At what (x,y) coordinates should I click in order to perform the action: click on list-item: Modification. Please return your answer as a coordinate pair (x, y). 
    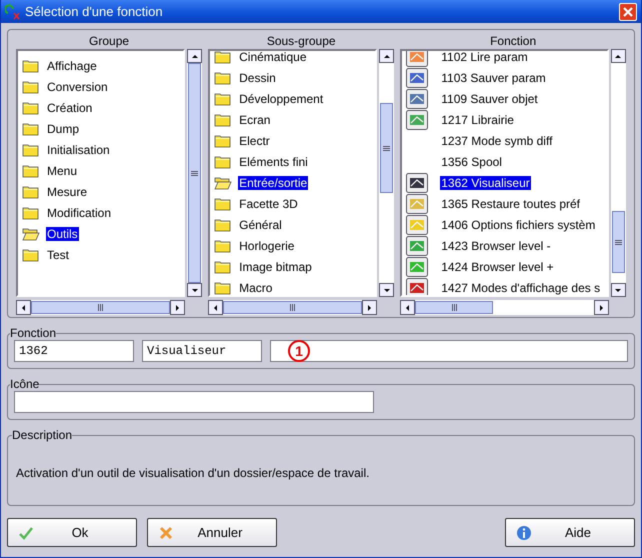
    Looking at the image, I should click on (79, 213).